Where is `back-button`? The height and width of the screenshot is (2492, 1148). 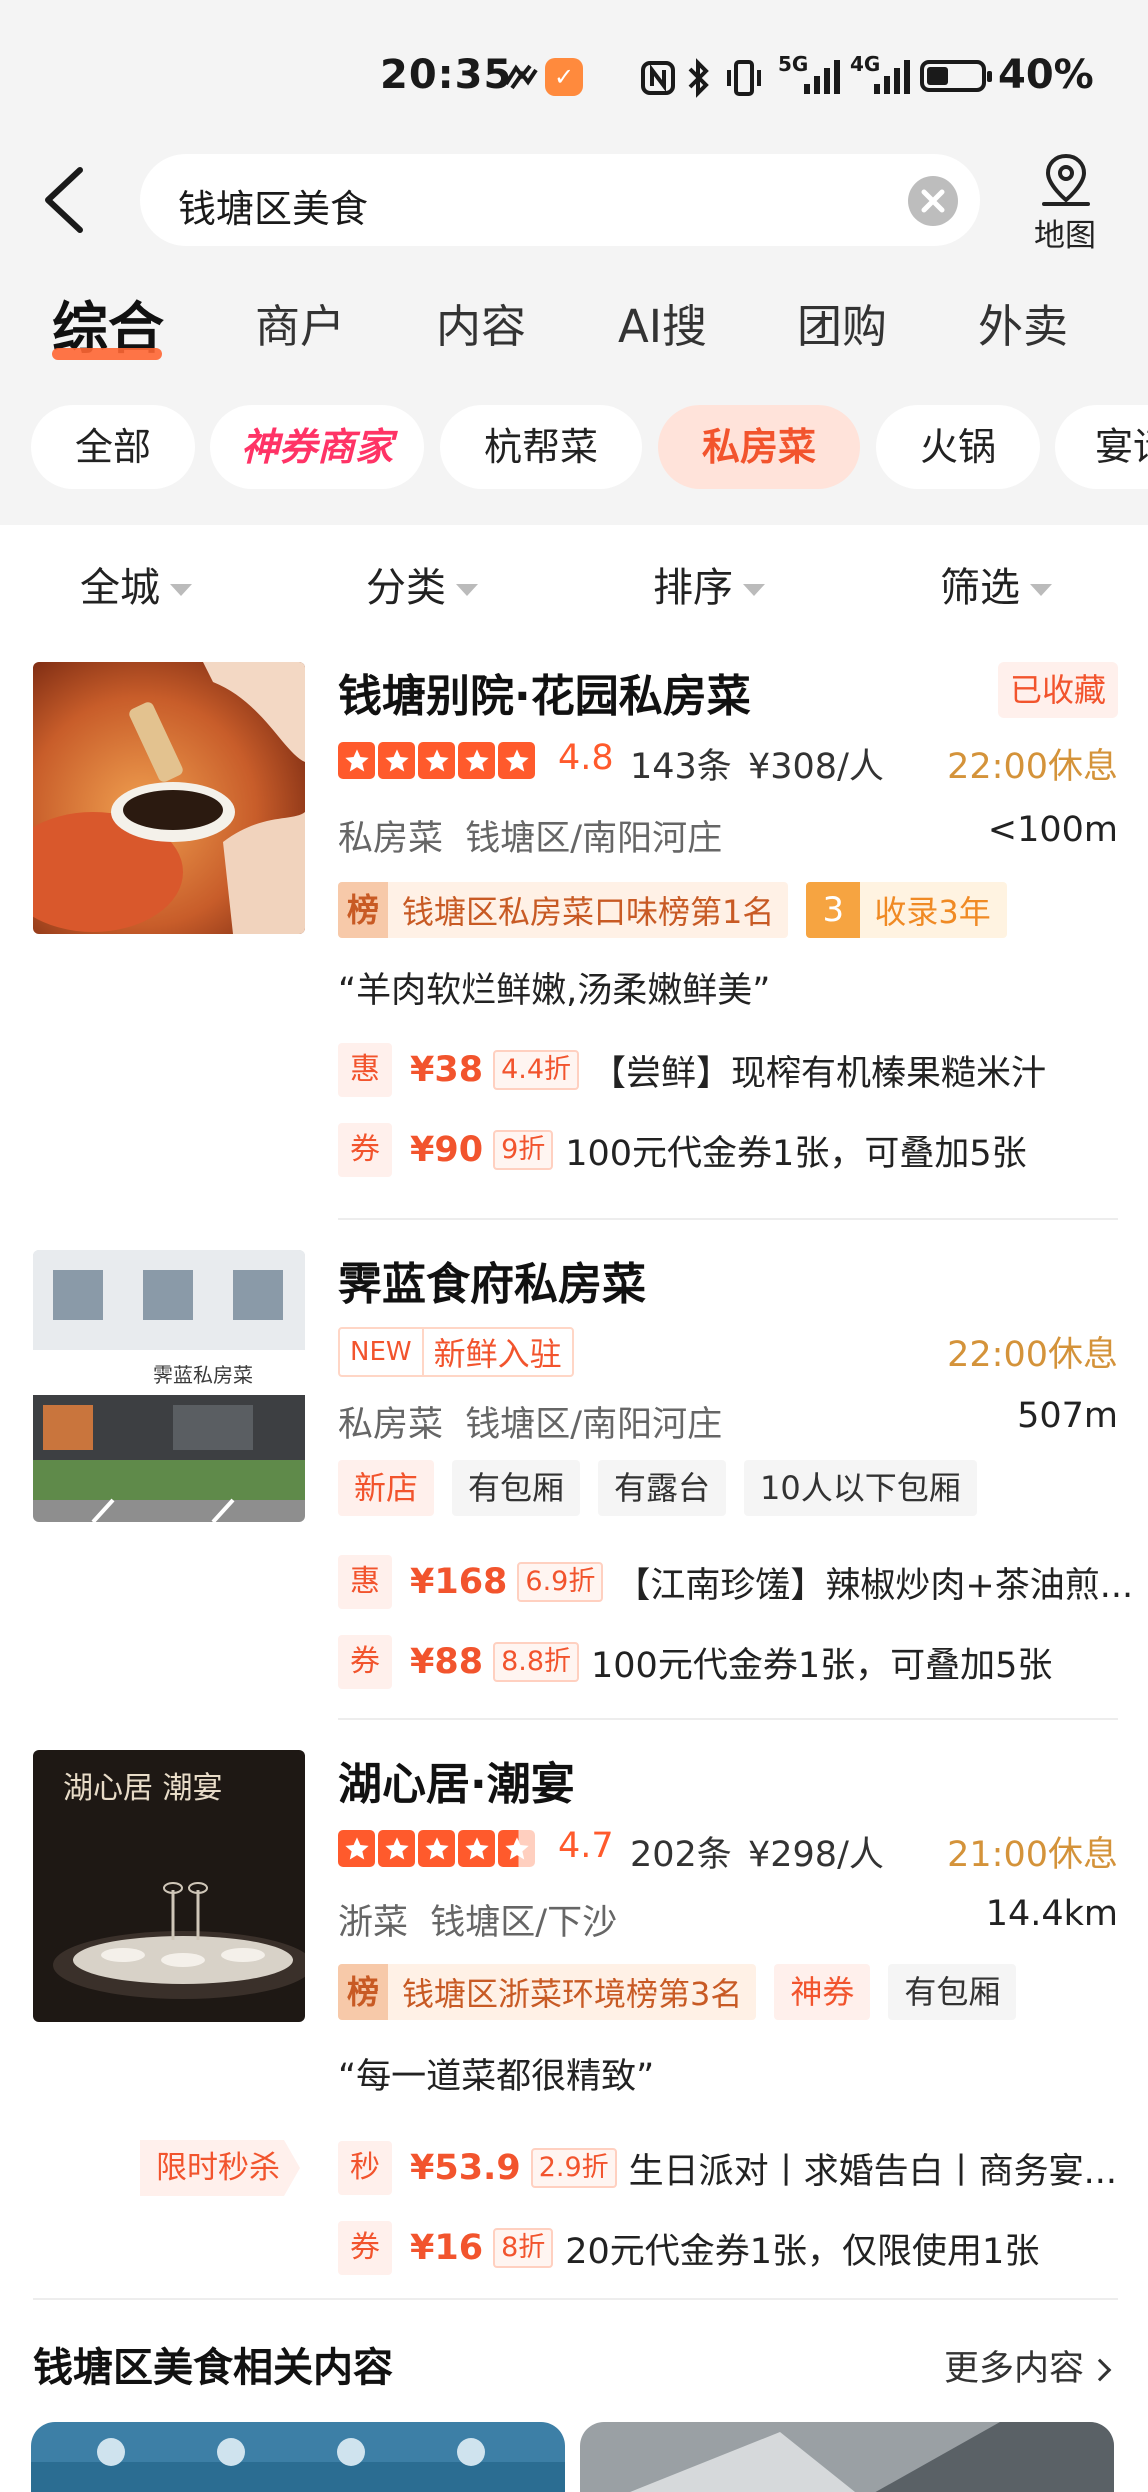 back-button is located at coordinates (66, 200).